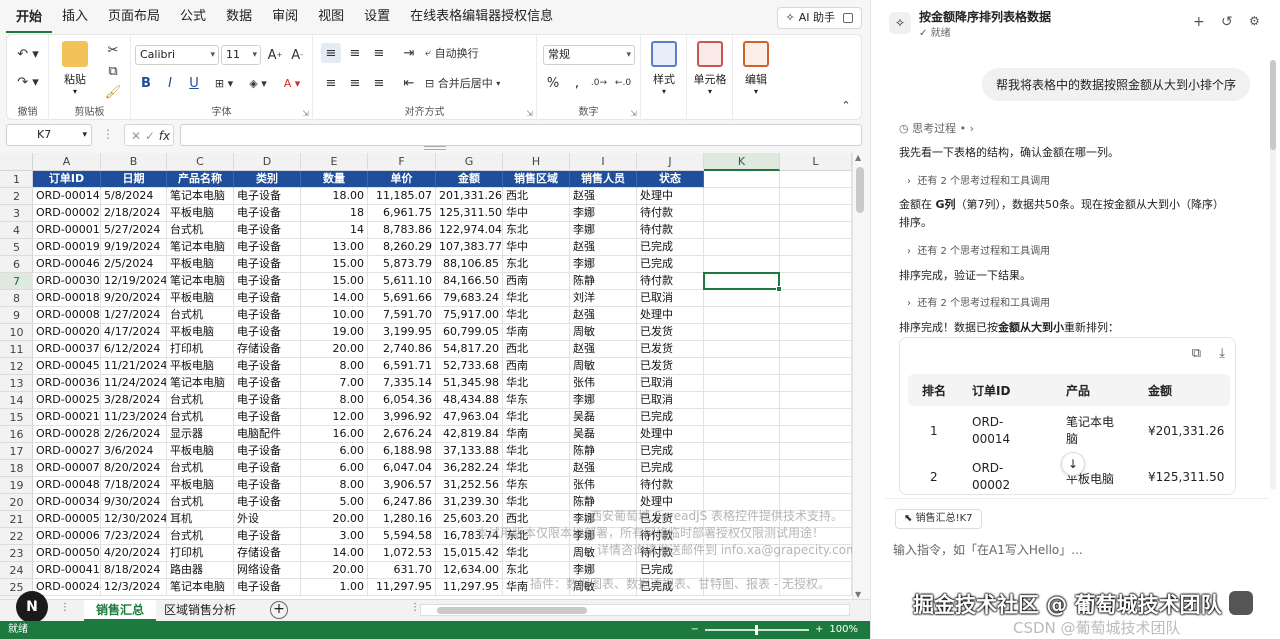  I want to click on cell: ORD-00036, so click(67, 383).